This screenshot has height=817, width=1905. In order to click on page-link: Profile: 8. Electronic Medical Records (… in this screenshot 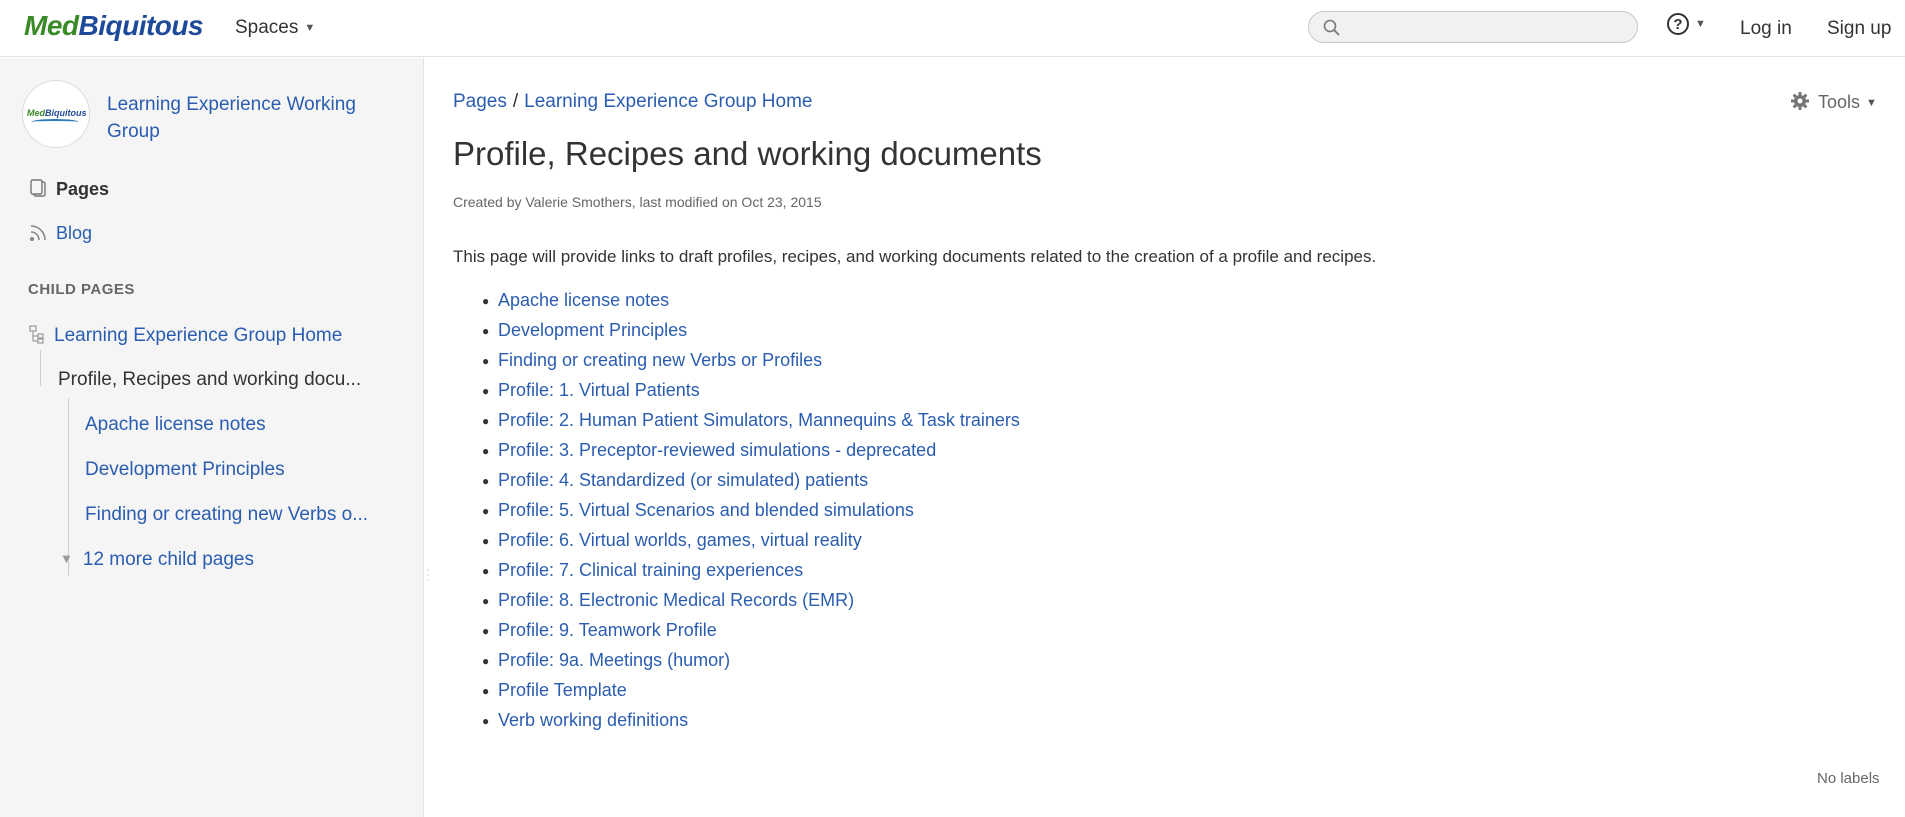, I will do `click(676, 600)`.